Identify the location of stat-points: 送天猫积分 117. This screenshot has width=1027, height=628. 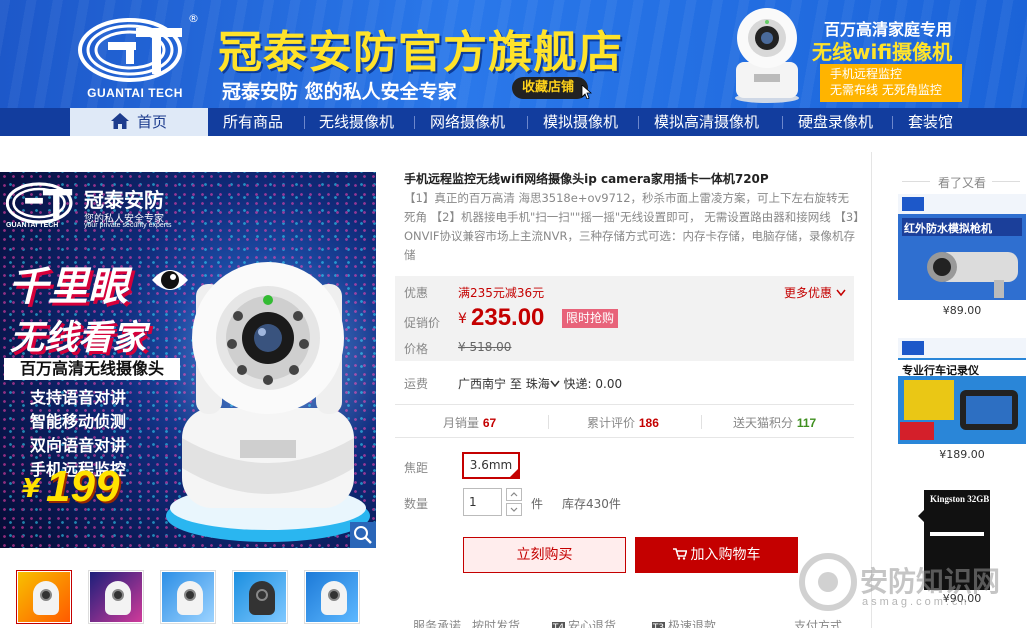
(774, 422).